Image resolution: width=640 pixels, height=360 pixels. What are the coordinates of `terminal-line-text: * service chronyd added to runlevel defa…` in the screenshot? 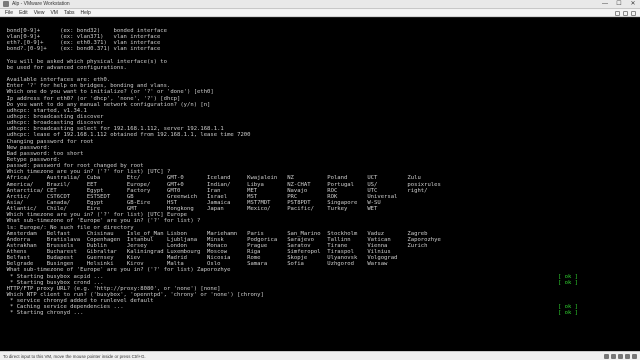 It's located at (77, 301).